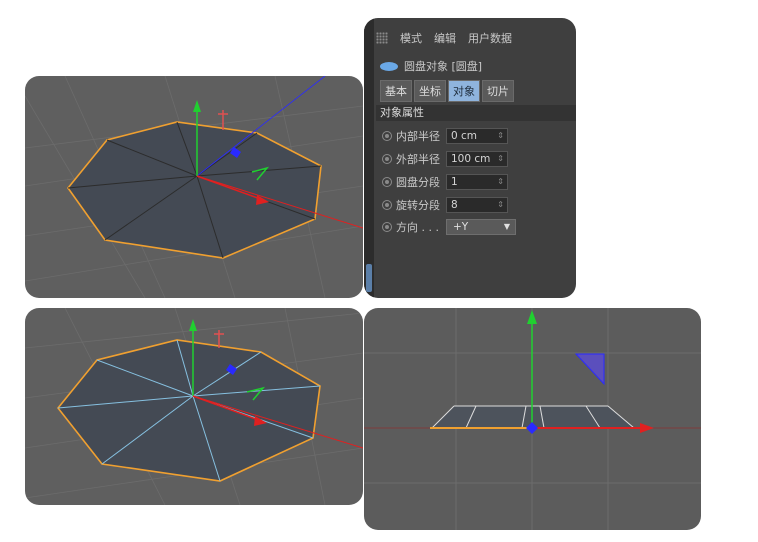 The width and height of the screenshot is (758, 542). I want to click on section-object-properties: 对象属性, so click(476, 113).